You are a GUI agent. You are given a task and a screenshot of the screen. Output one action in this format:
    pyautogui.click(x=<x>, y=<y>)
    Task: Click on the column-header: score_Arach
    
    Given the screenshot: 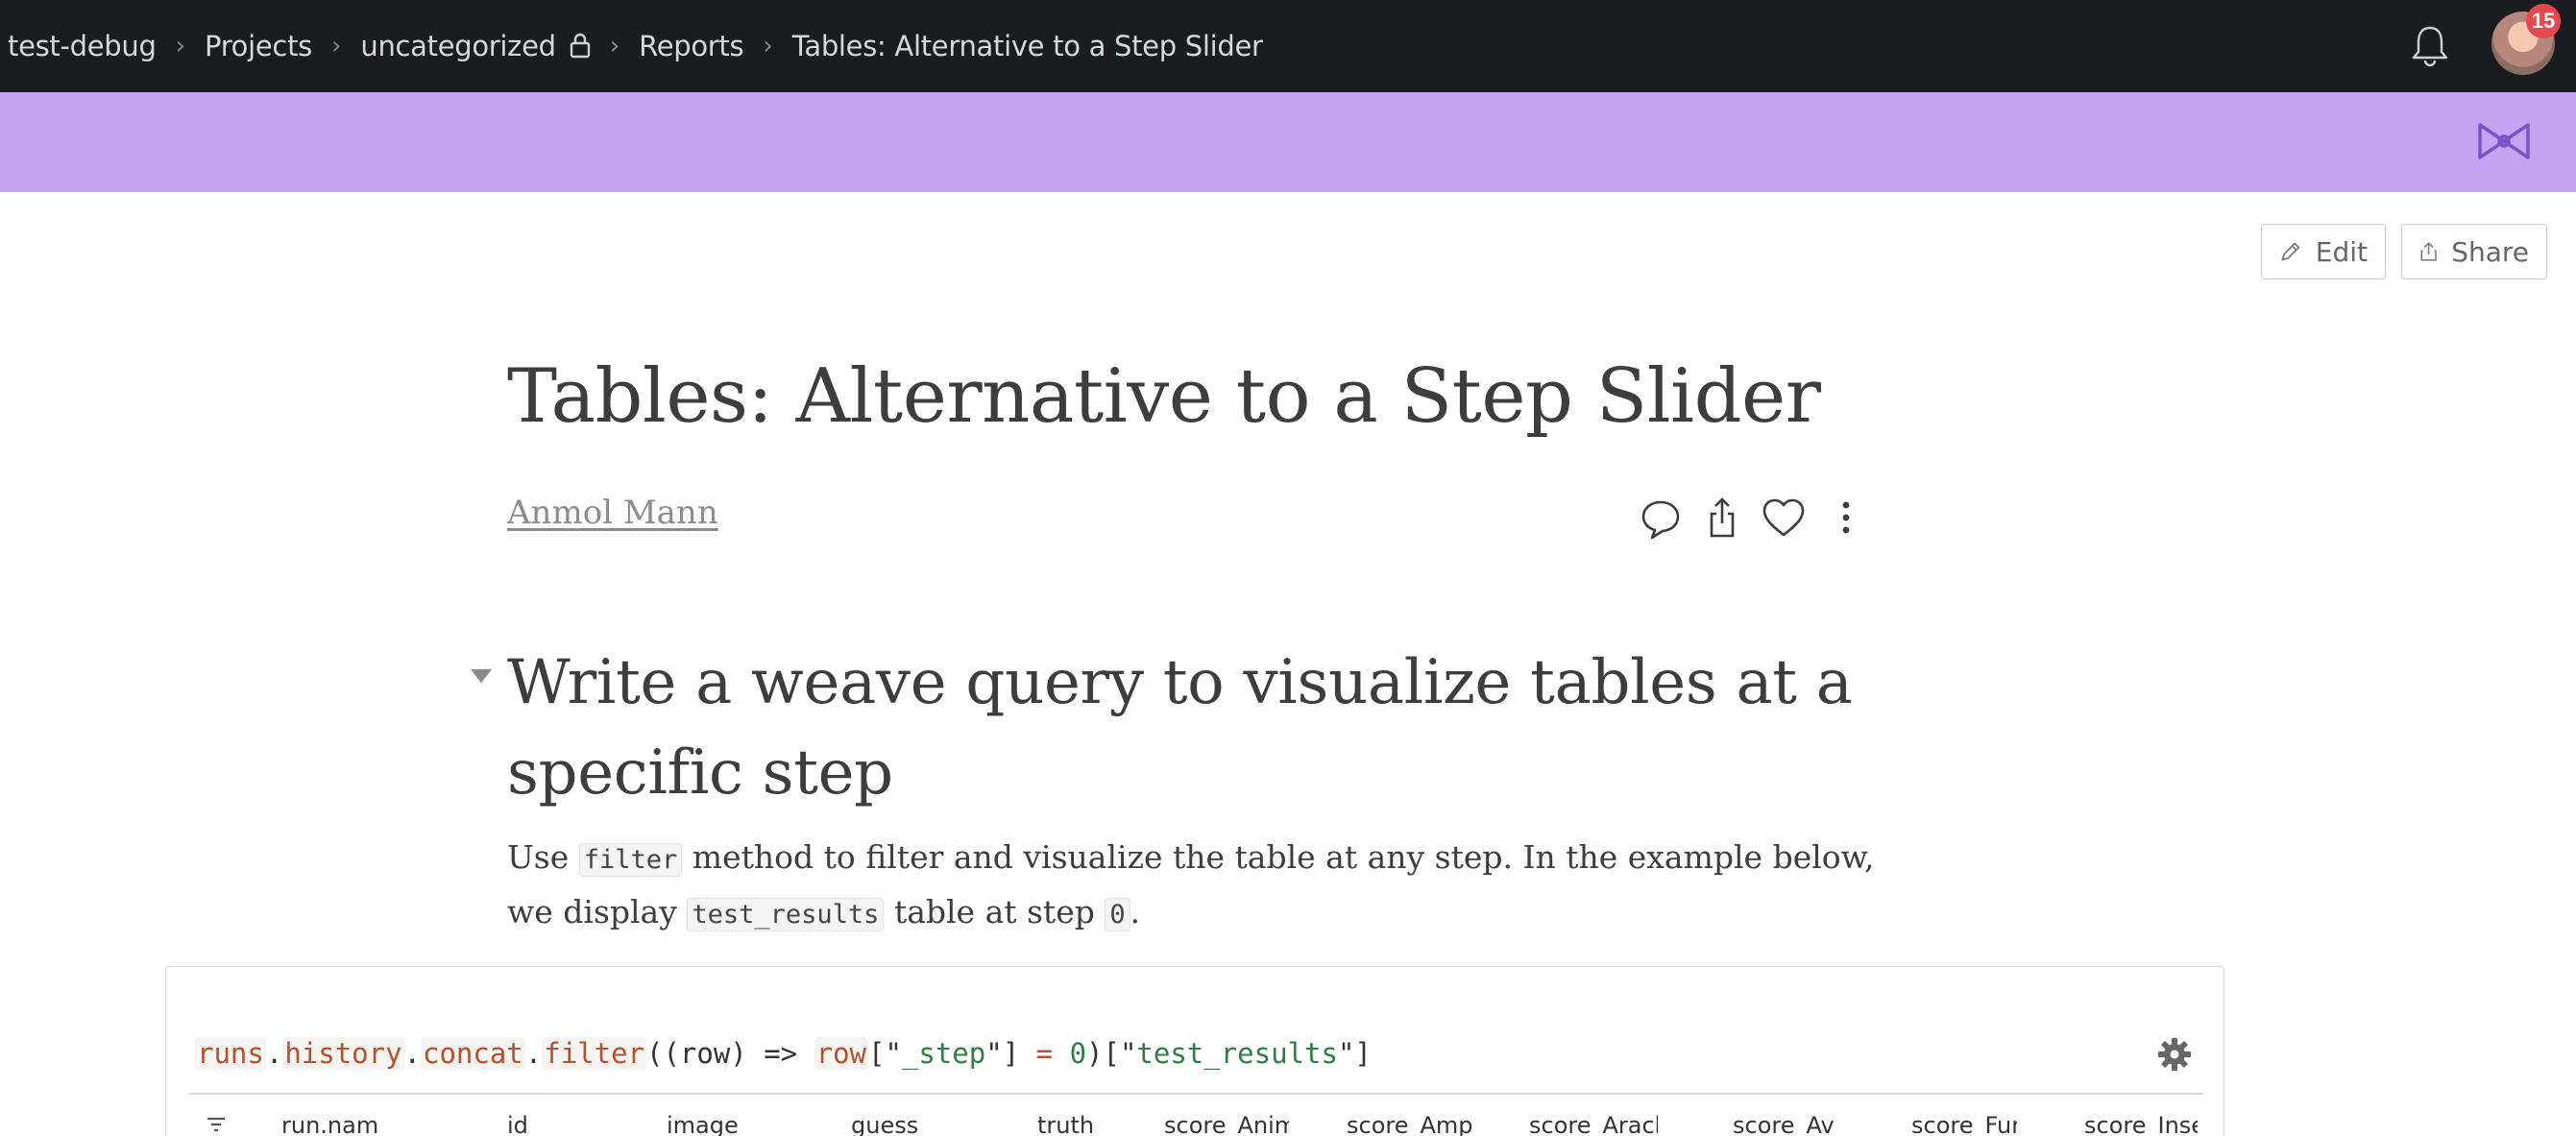 What is the action you would take?
    pyautogui.click(x=1593, y=1124)
    